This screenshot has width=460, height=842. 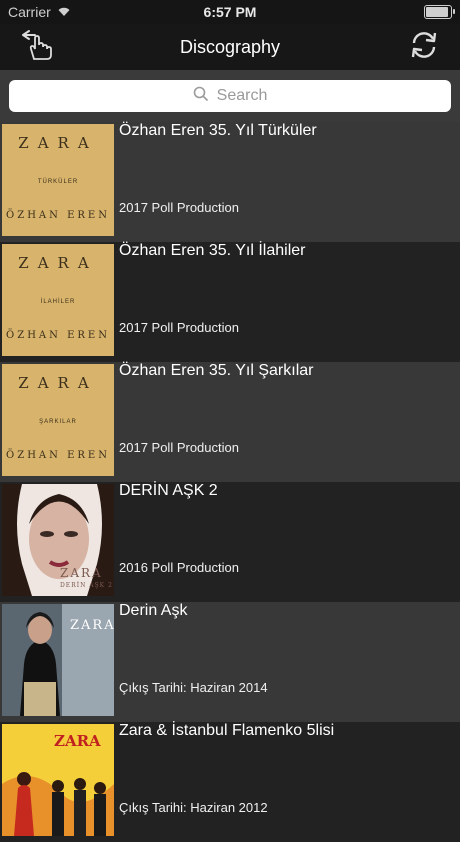 What do you see at coordinates (212, 250) in the screenshot?
I see `album-title: Özhan Eren 35. Yıl İlahiler` at bounding box center [212, 250].